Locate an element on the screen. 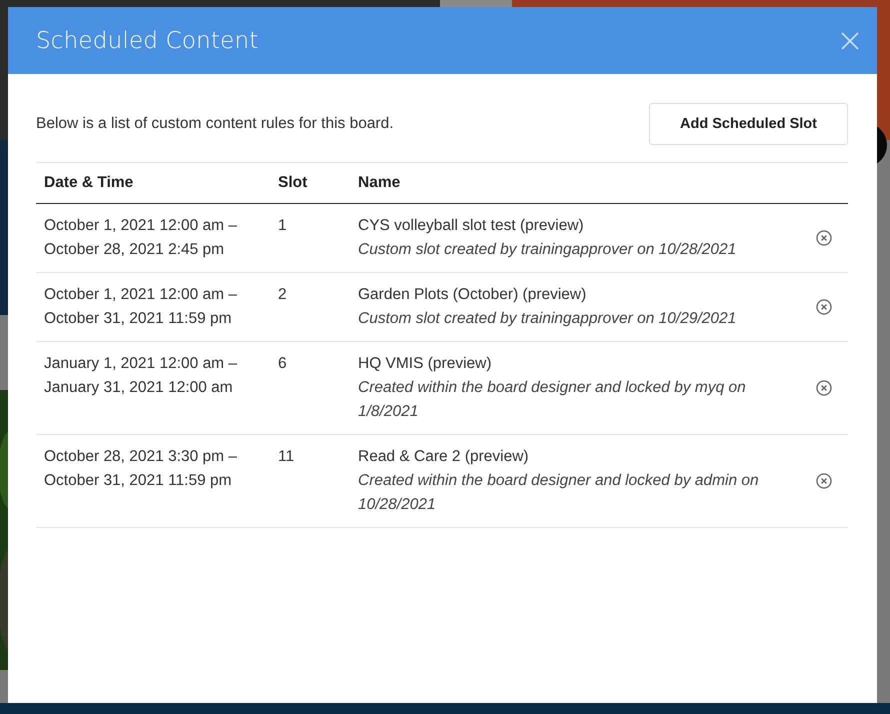  content-note: Custom slot created by trainingapprover on 10/28/2021 is located at coordinates (548, 250).